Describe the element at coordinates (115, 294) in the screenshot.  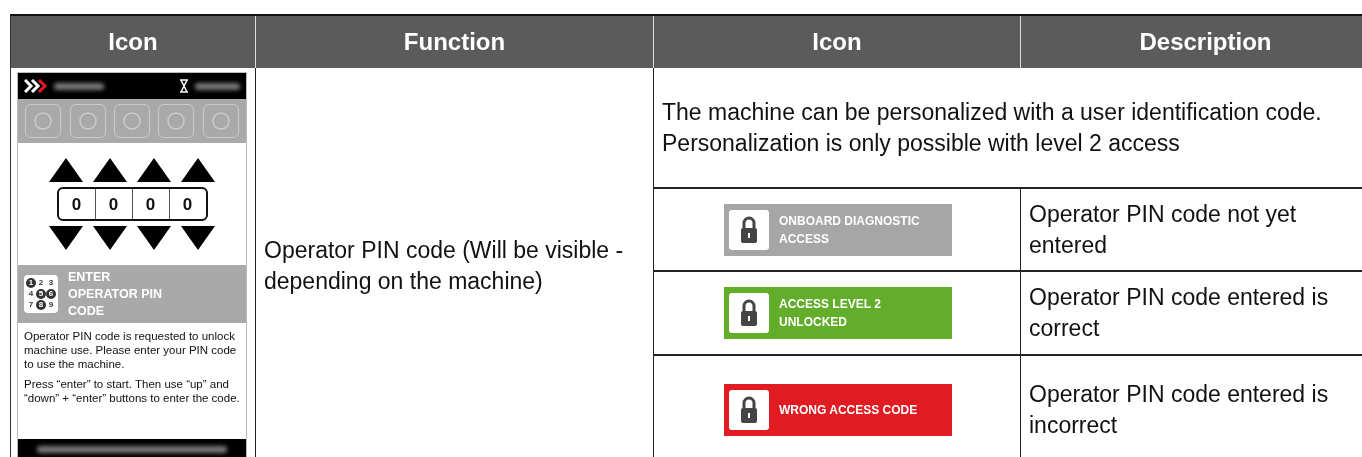
I see `banner-text: ENTER OPERATOR PIN CODE` at that location.